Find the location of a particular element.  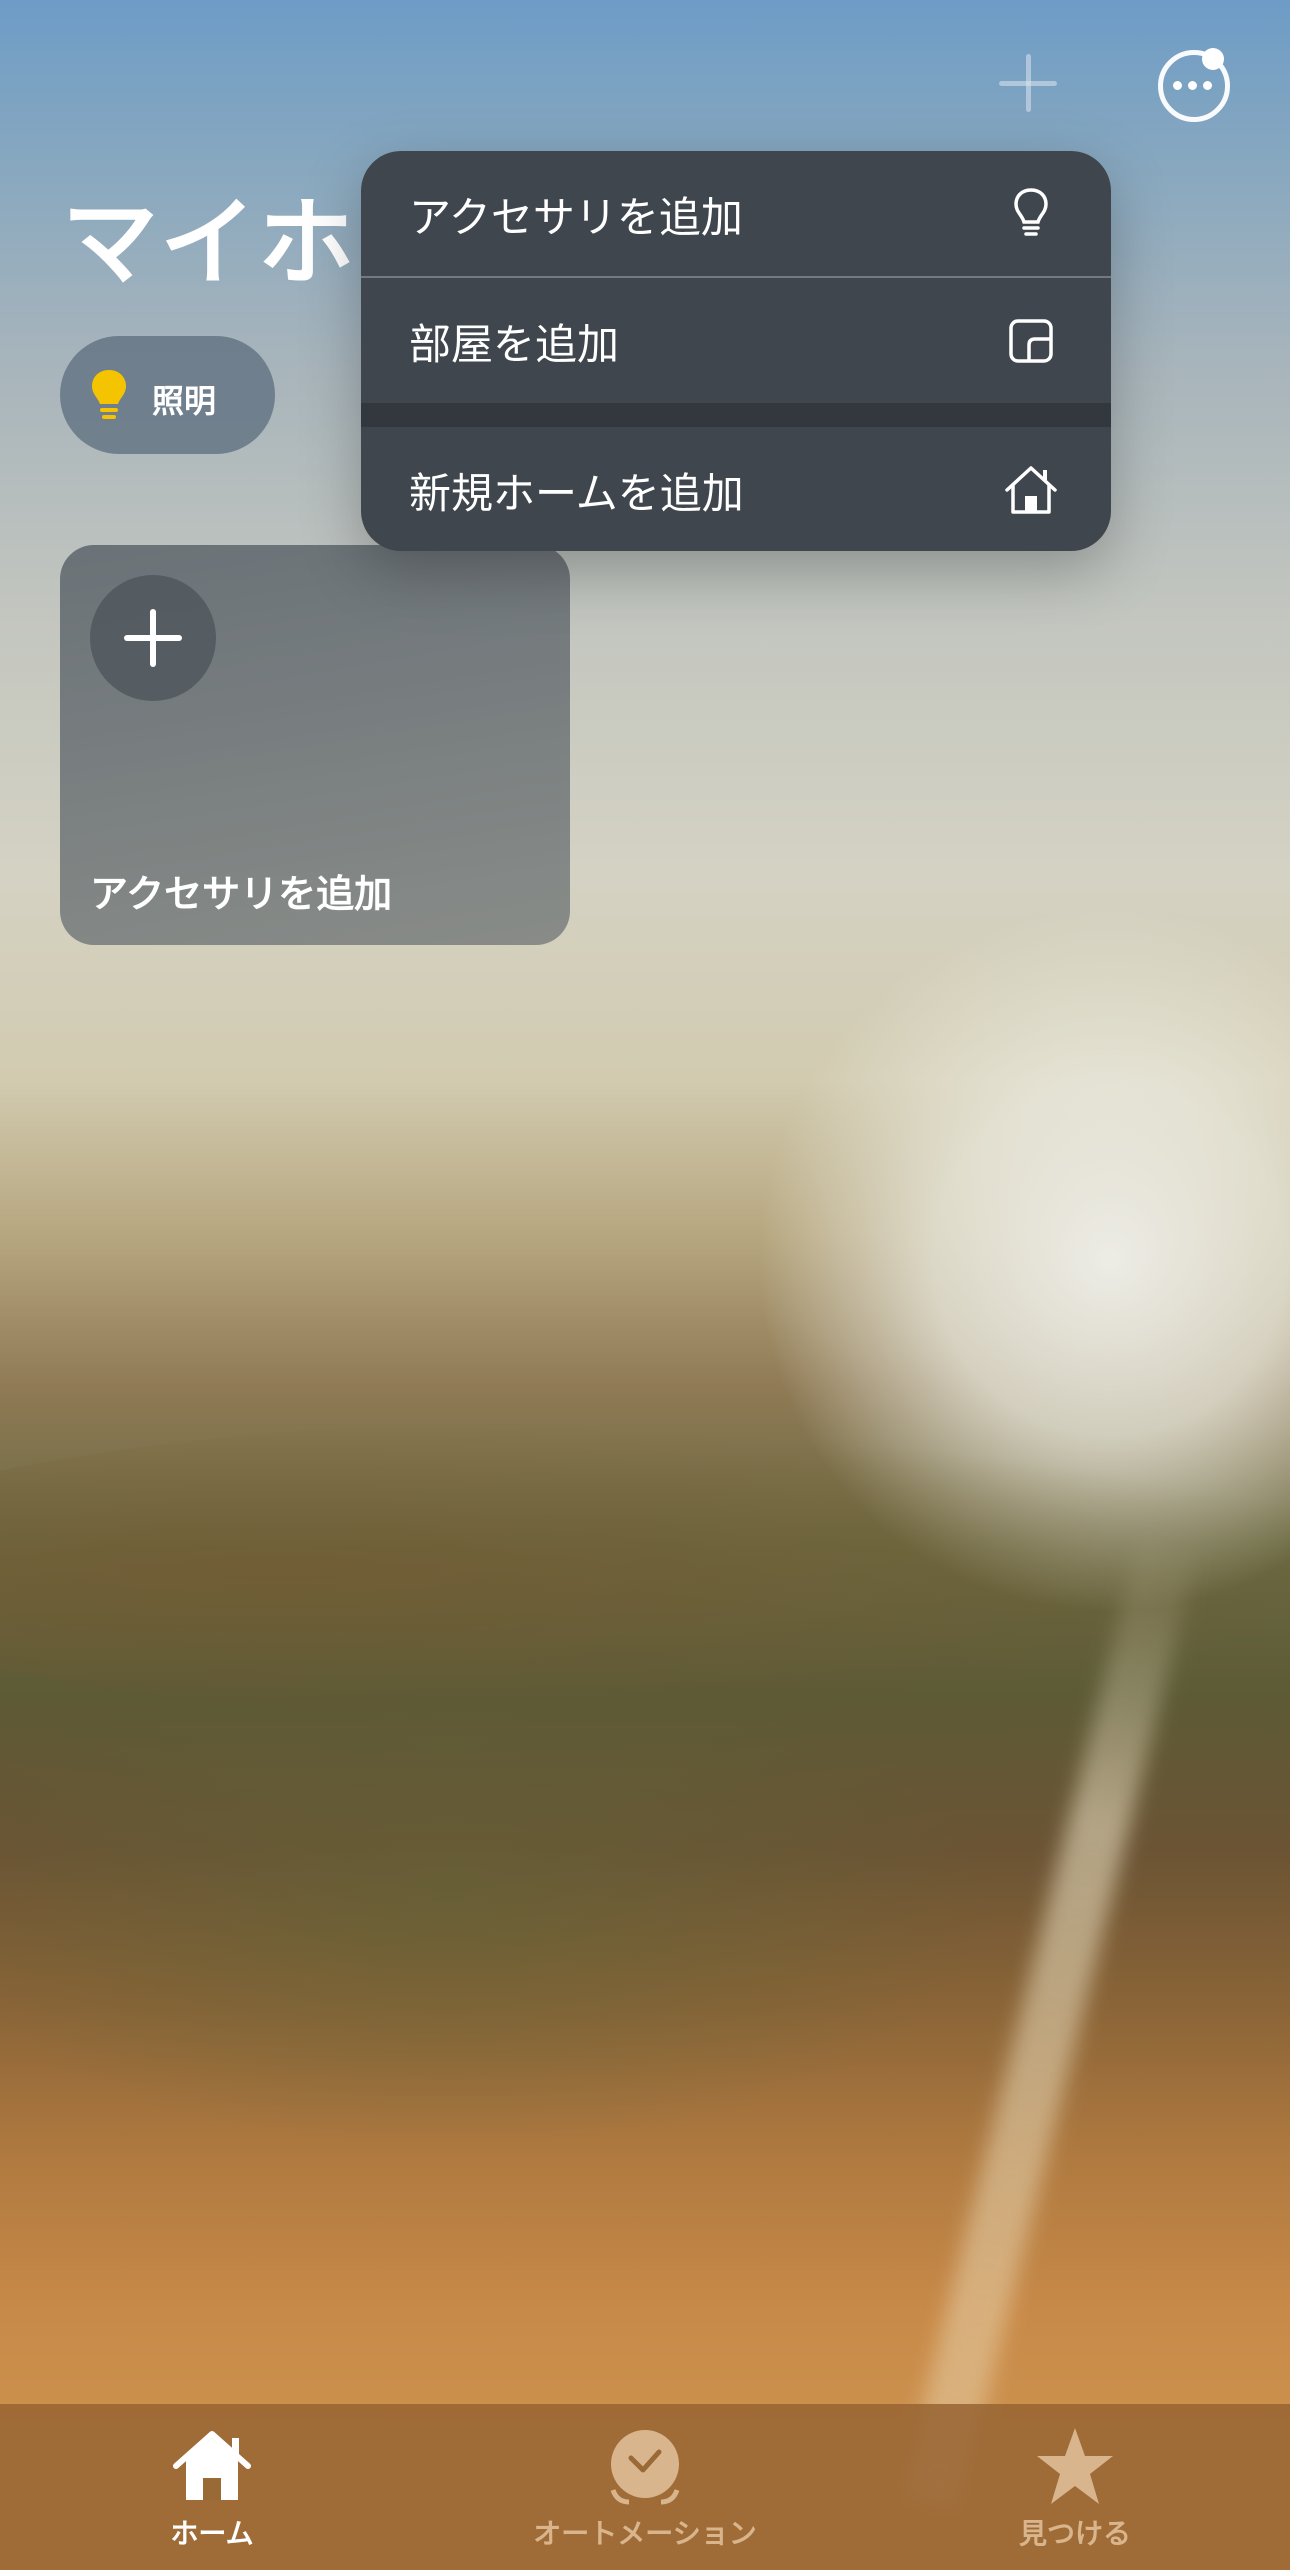

menu-item-add-home: 新規ホームを追加 is located at coordinates (736, 489).